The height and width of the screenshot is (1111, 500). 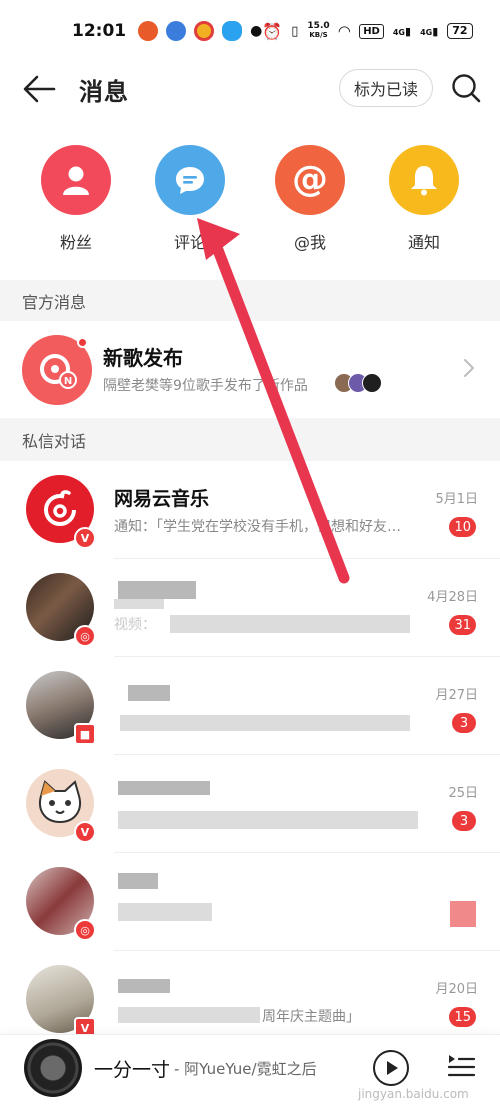 What do you see at coordinates (250, 706) in the screenshot?
I see `chat-row: ■ 月27日 3` at bounding box center [250, 706].